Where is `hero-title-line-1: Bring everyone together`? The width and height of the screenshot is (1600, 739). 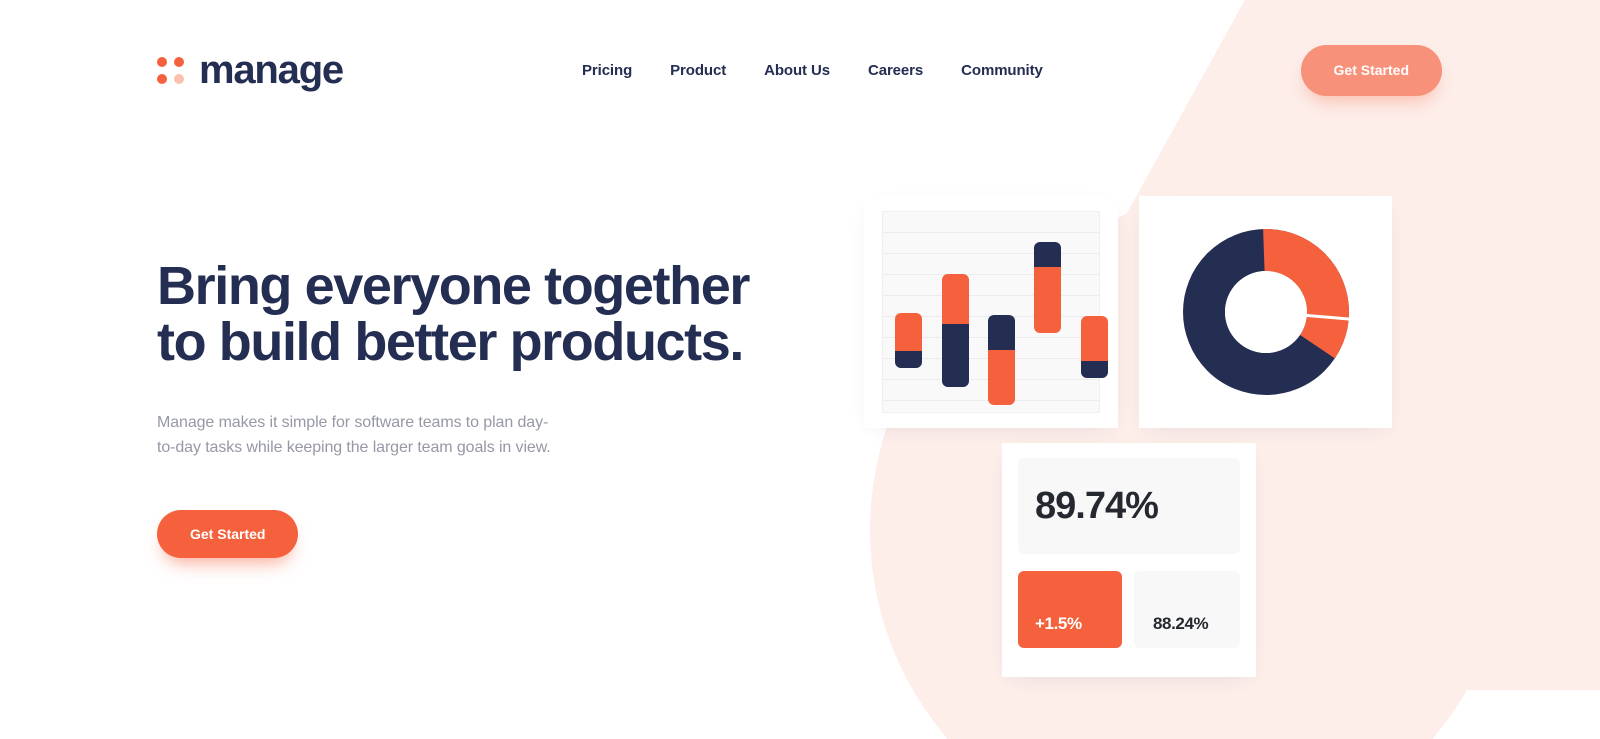
hero-title-line-1: Bring everyone together is located at coordinates (453, 286).